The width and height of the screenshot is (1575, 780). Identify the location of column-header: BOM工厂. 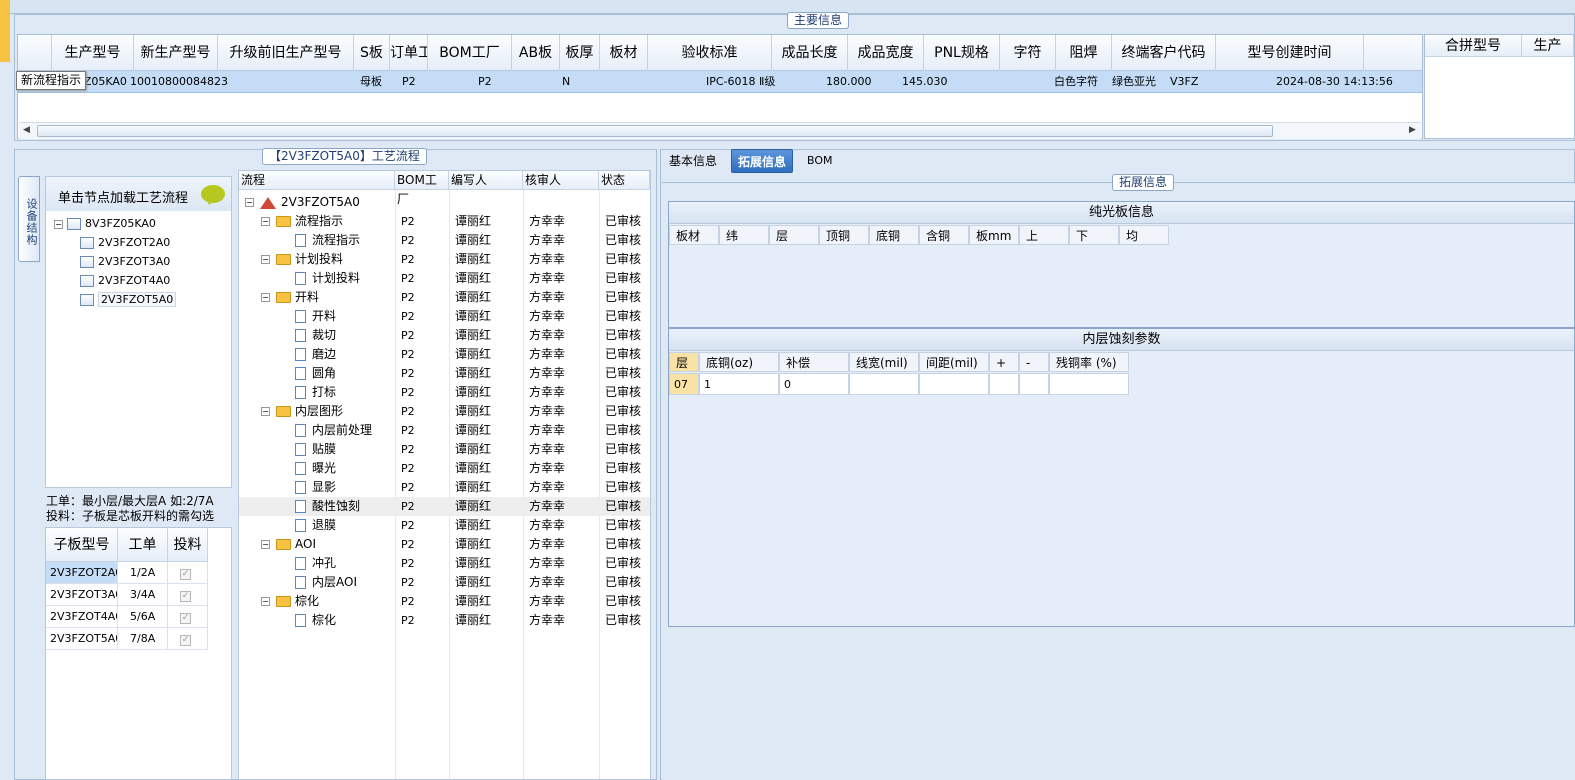
(470, 53).